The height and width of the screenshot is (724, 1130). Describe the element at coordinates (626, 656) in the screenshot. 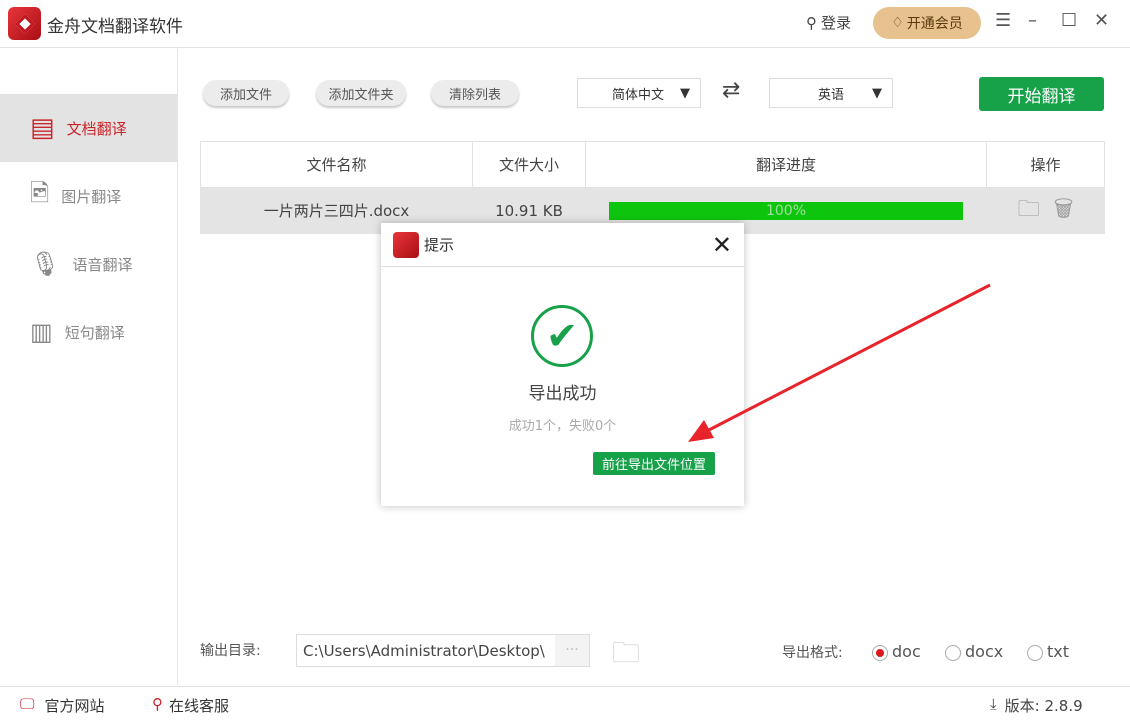

I see `open-output-folder-icon: 🗀` at that location.